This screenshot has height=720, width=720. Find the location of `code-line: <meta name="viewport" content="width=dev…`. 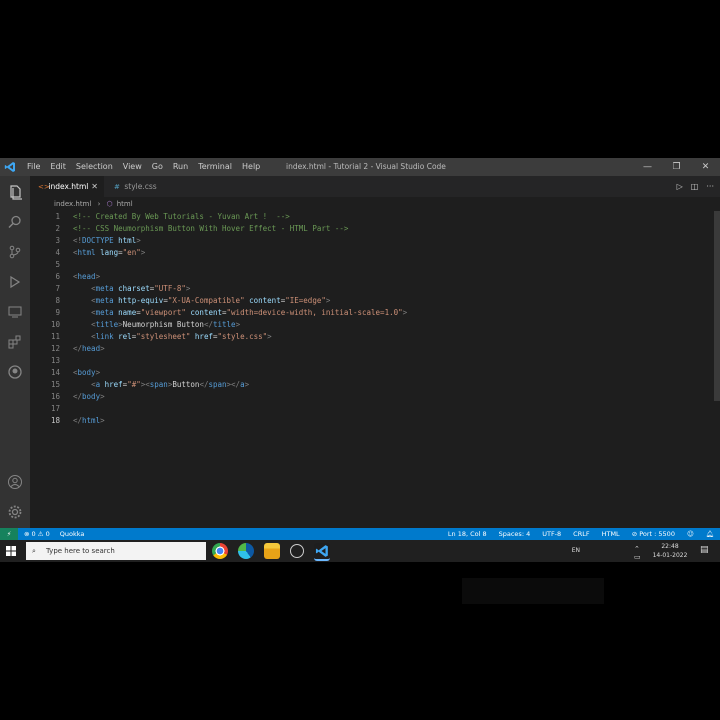

code-line: <meta name="viewport" content="width=dev… is located at coordinates (249, 312).